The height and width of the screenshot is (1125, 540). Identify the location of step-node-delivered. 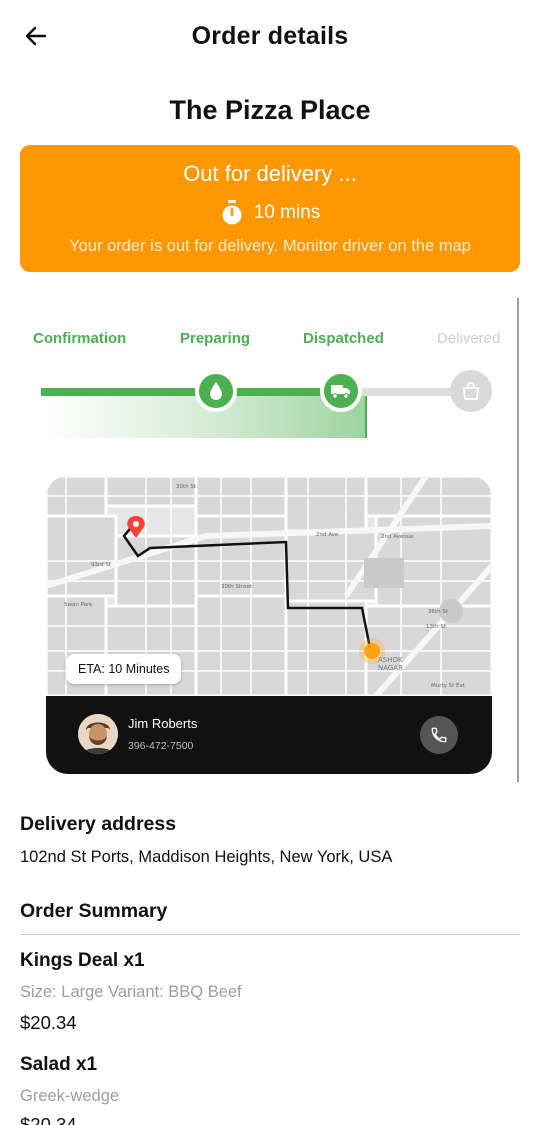
(471, 391).